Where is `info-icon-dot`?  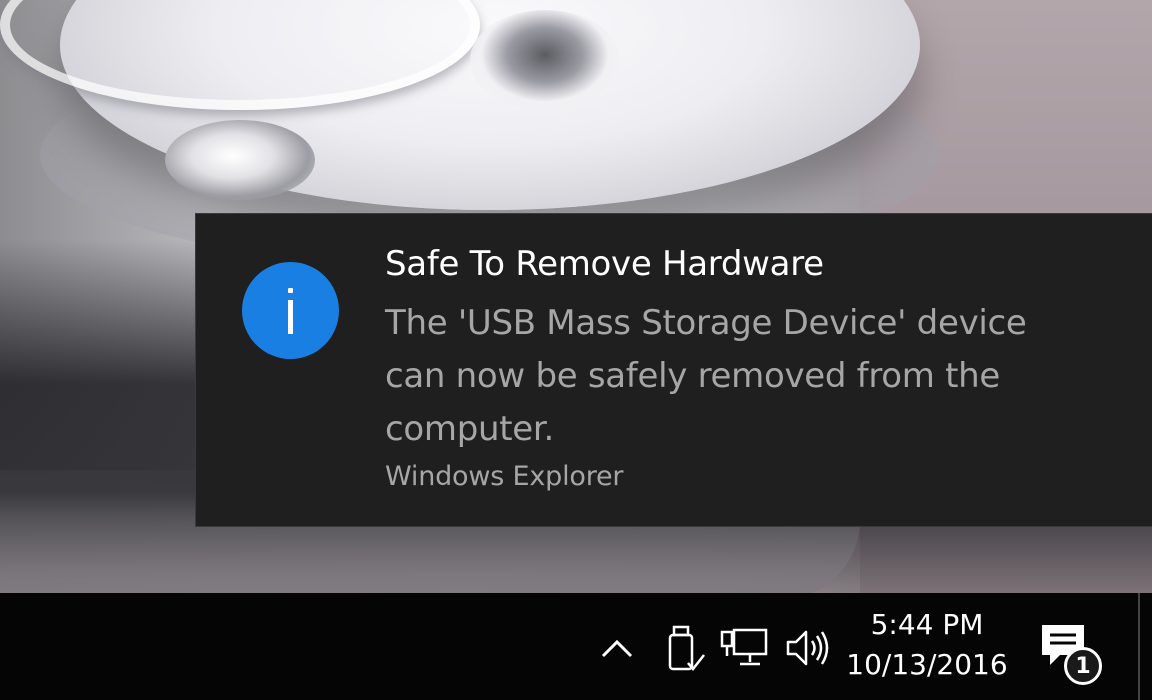 info-icon-dot is located at coordinates (290, 290).